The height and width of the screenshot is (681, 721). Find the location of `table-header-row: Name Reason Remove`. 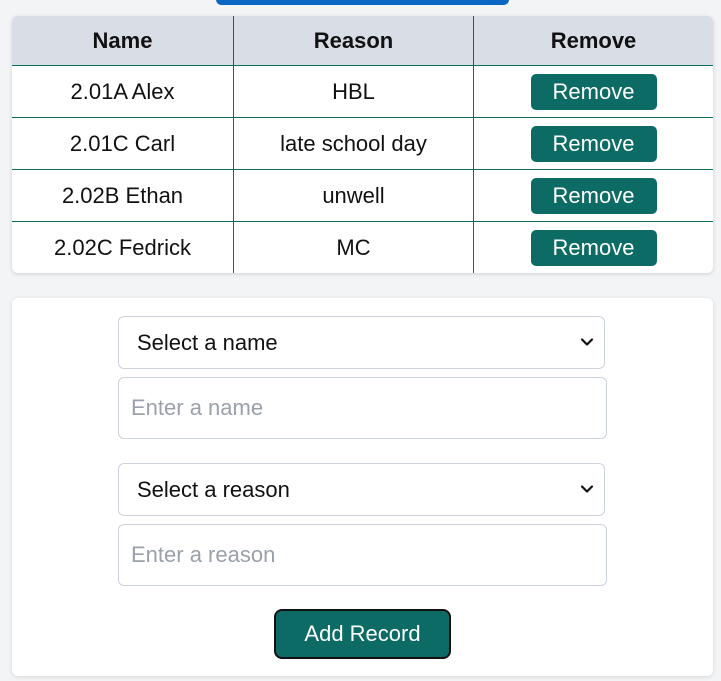

table-header-row: Name Reason Remove is located at coordinates (362, 41).